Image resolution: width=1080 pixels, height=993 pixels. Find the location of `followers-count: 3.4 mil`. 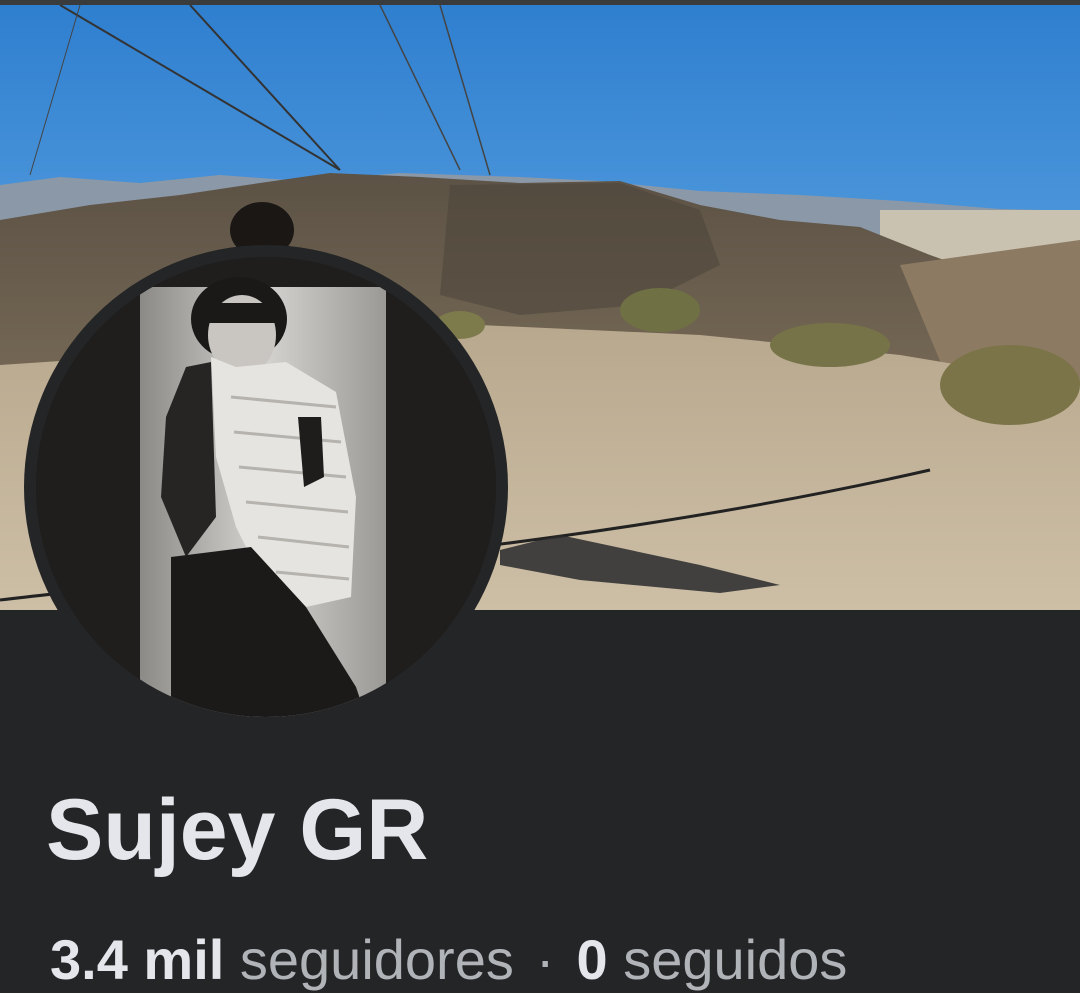

followers-count: 3.4 mil is located at coordinates (137, 959).